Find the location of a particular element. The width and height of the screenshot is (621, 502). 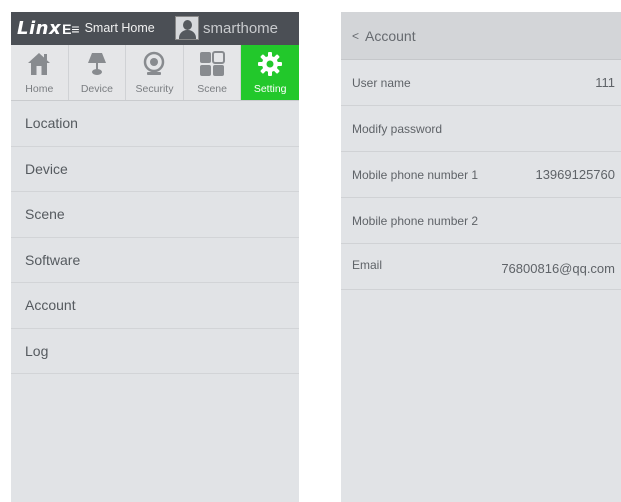

row-label: User name is located at coordinates (381, 82).